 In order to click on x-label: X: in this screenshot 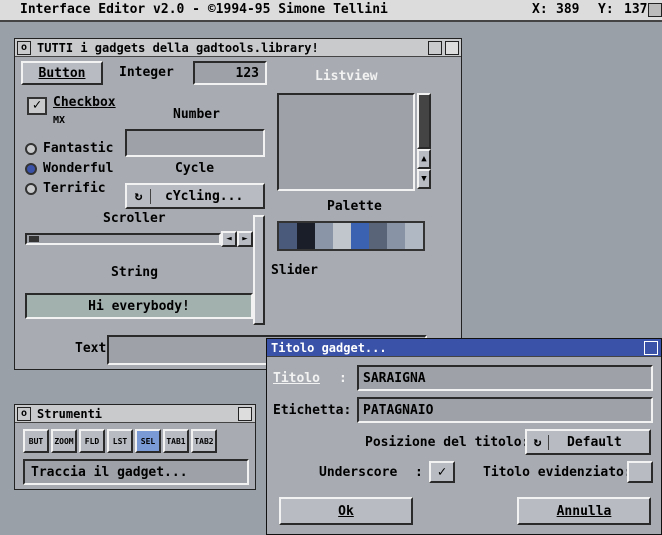, I will do `click(540, 9)`.